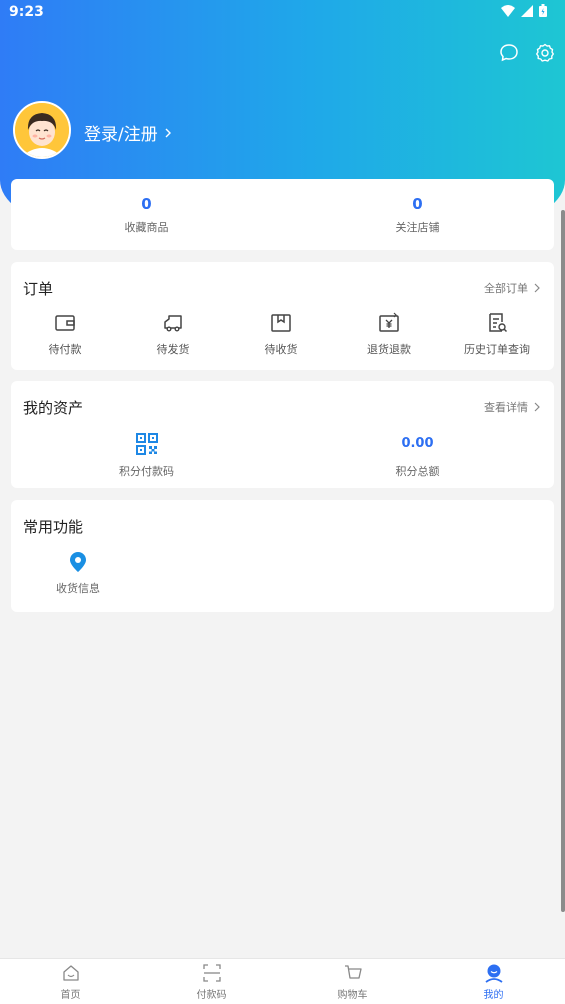  What do you see at coordinates (78, 588) in the screenshot?
I see `shipping-info-label: 收货信息` at bounding box center [78, 588].